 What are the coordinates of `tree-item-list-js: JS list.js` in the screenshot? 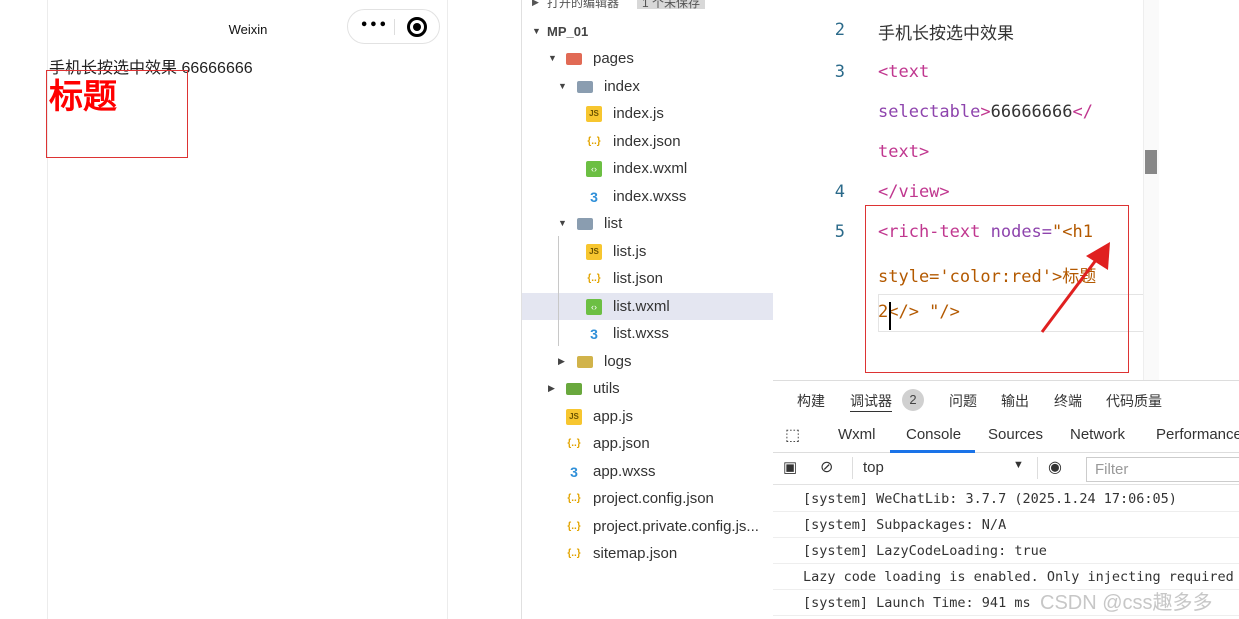 It's located at (647, 251).